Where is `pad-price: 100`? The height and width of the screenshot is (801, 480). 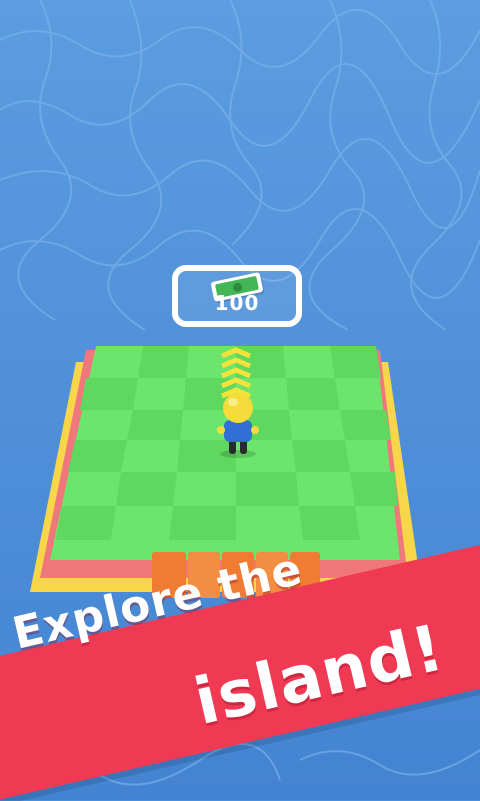 pad-price: 100 is located at coordinates (237, 303).